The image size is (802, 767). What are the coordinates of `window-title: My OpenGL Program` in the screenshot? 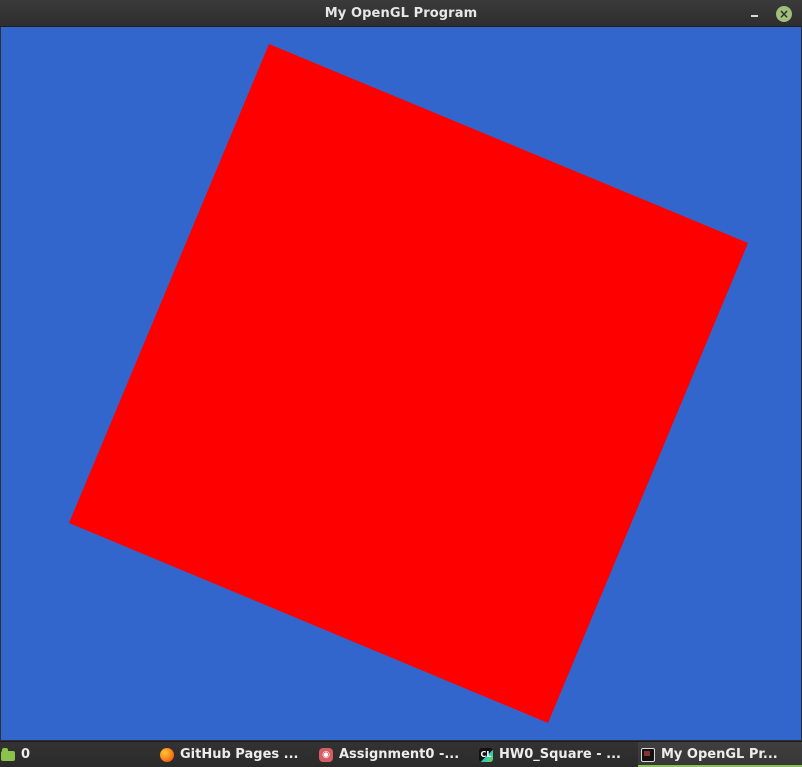 It's located at (401, 13).